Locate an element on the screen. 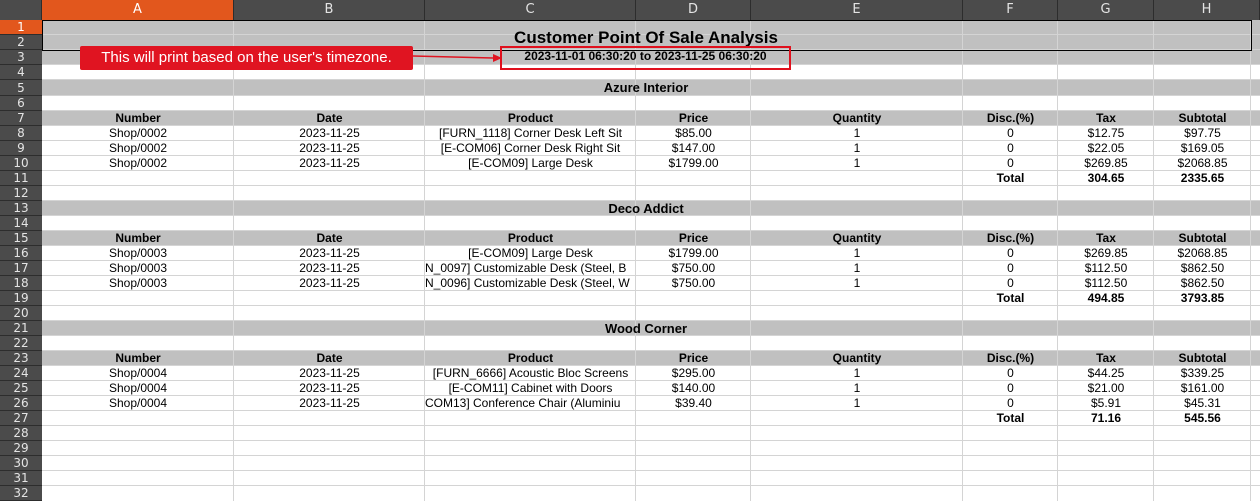 The image size is (1260, 501). row-header-22: 22 is located at coordinates (21, 343).